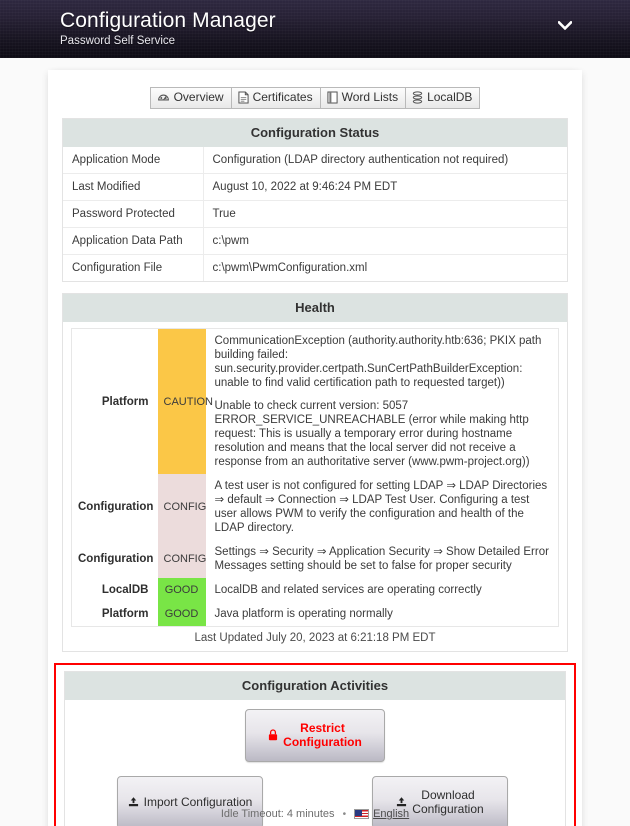 The width and height of the screenshot is (630, 826). I want to click on tab-label: Word Lists, so click(370, 97).